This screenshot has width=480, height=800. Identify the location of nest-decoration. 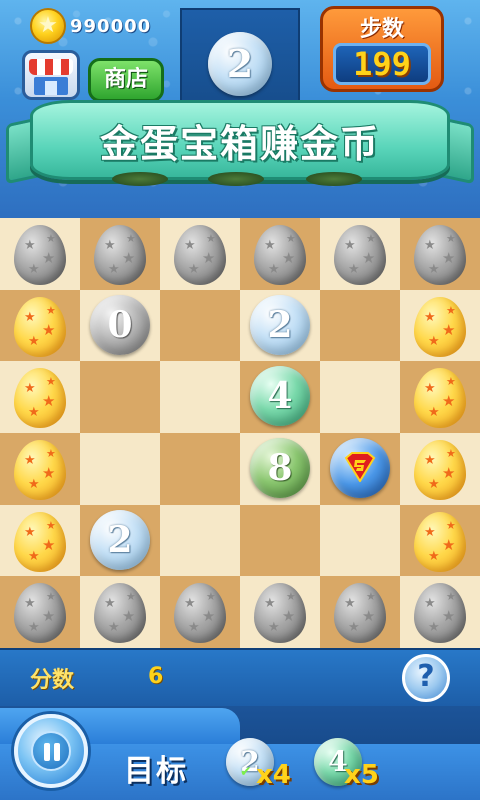
(236, 179).